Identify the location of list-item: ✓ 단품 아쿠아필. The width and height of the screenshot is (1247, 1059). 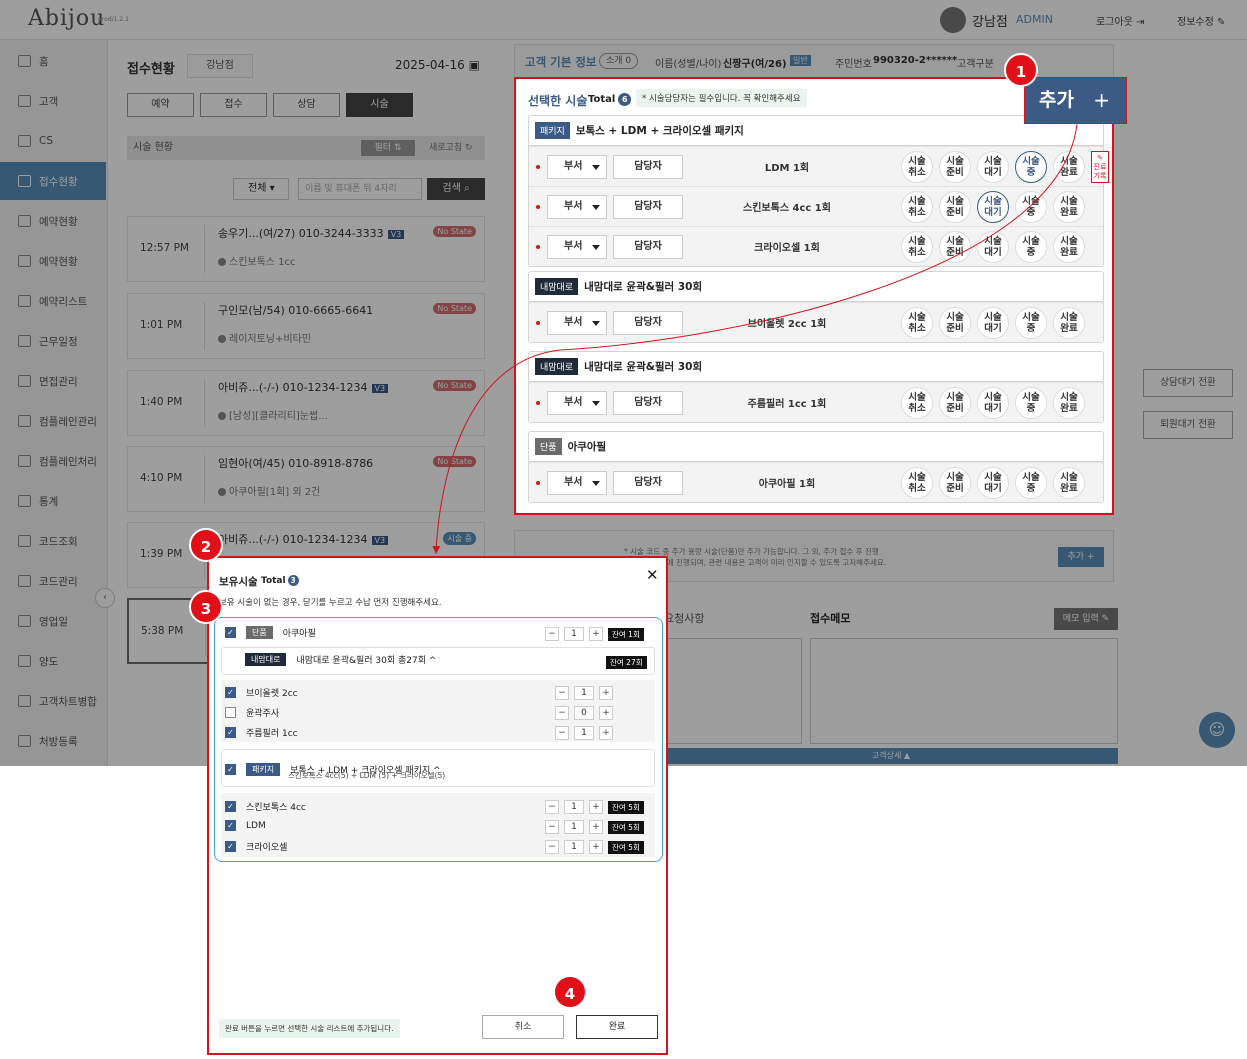
(270, 632).